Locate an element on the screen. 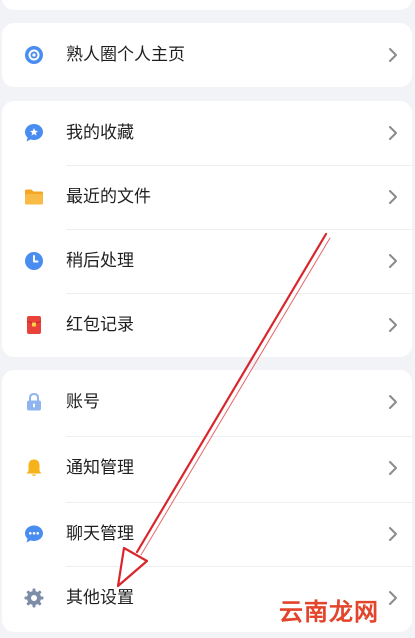 This screenshot has width=415, height=638. lock-icon is located at coordinates (34, 401).